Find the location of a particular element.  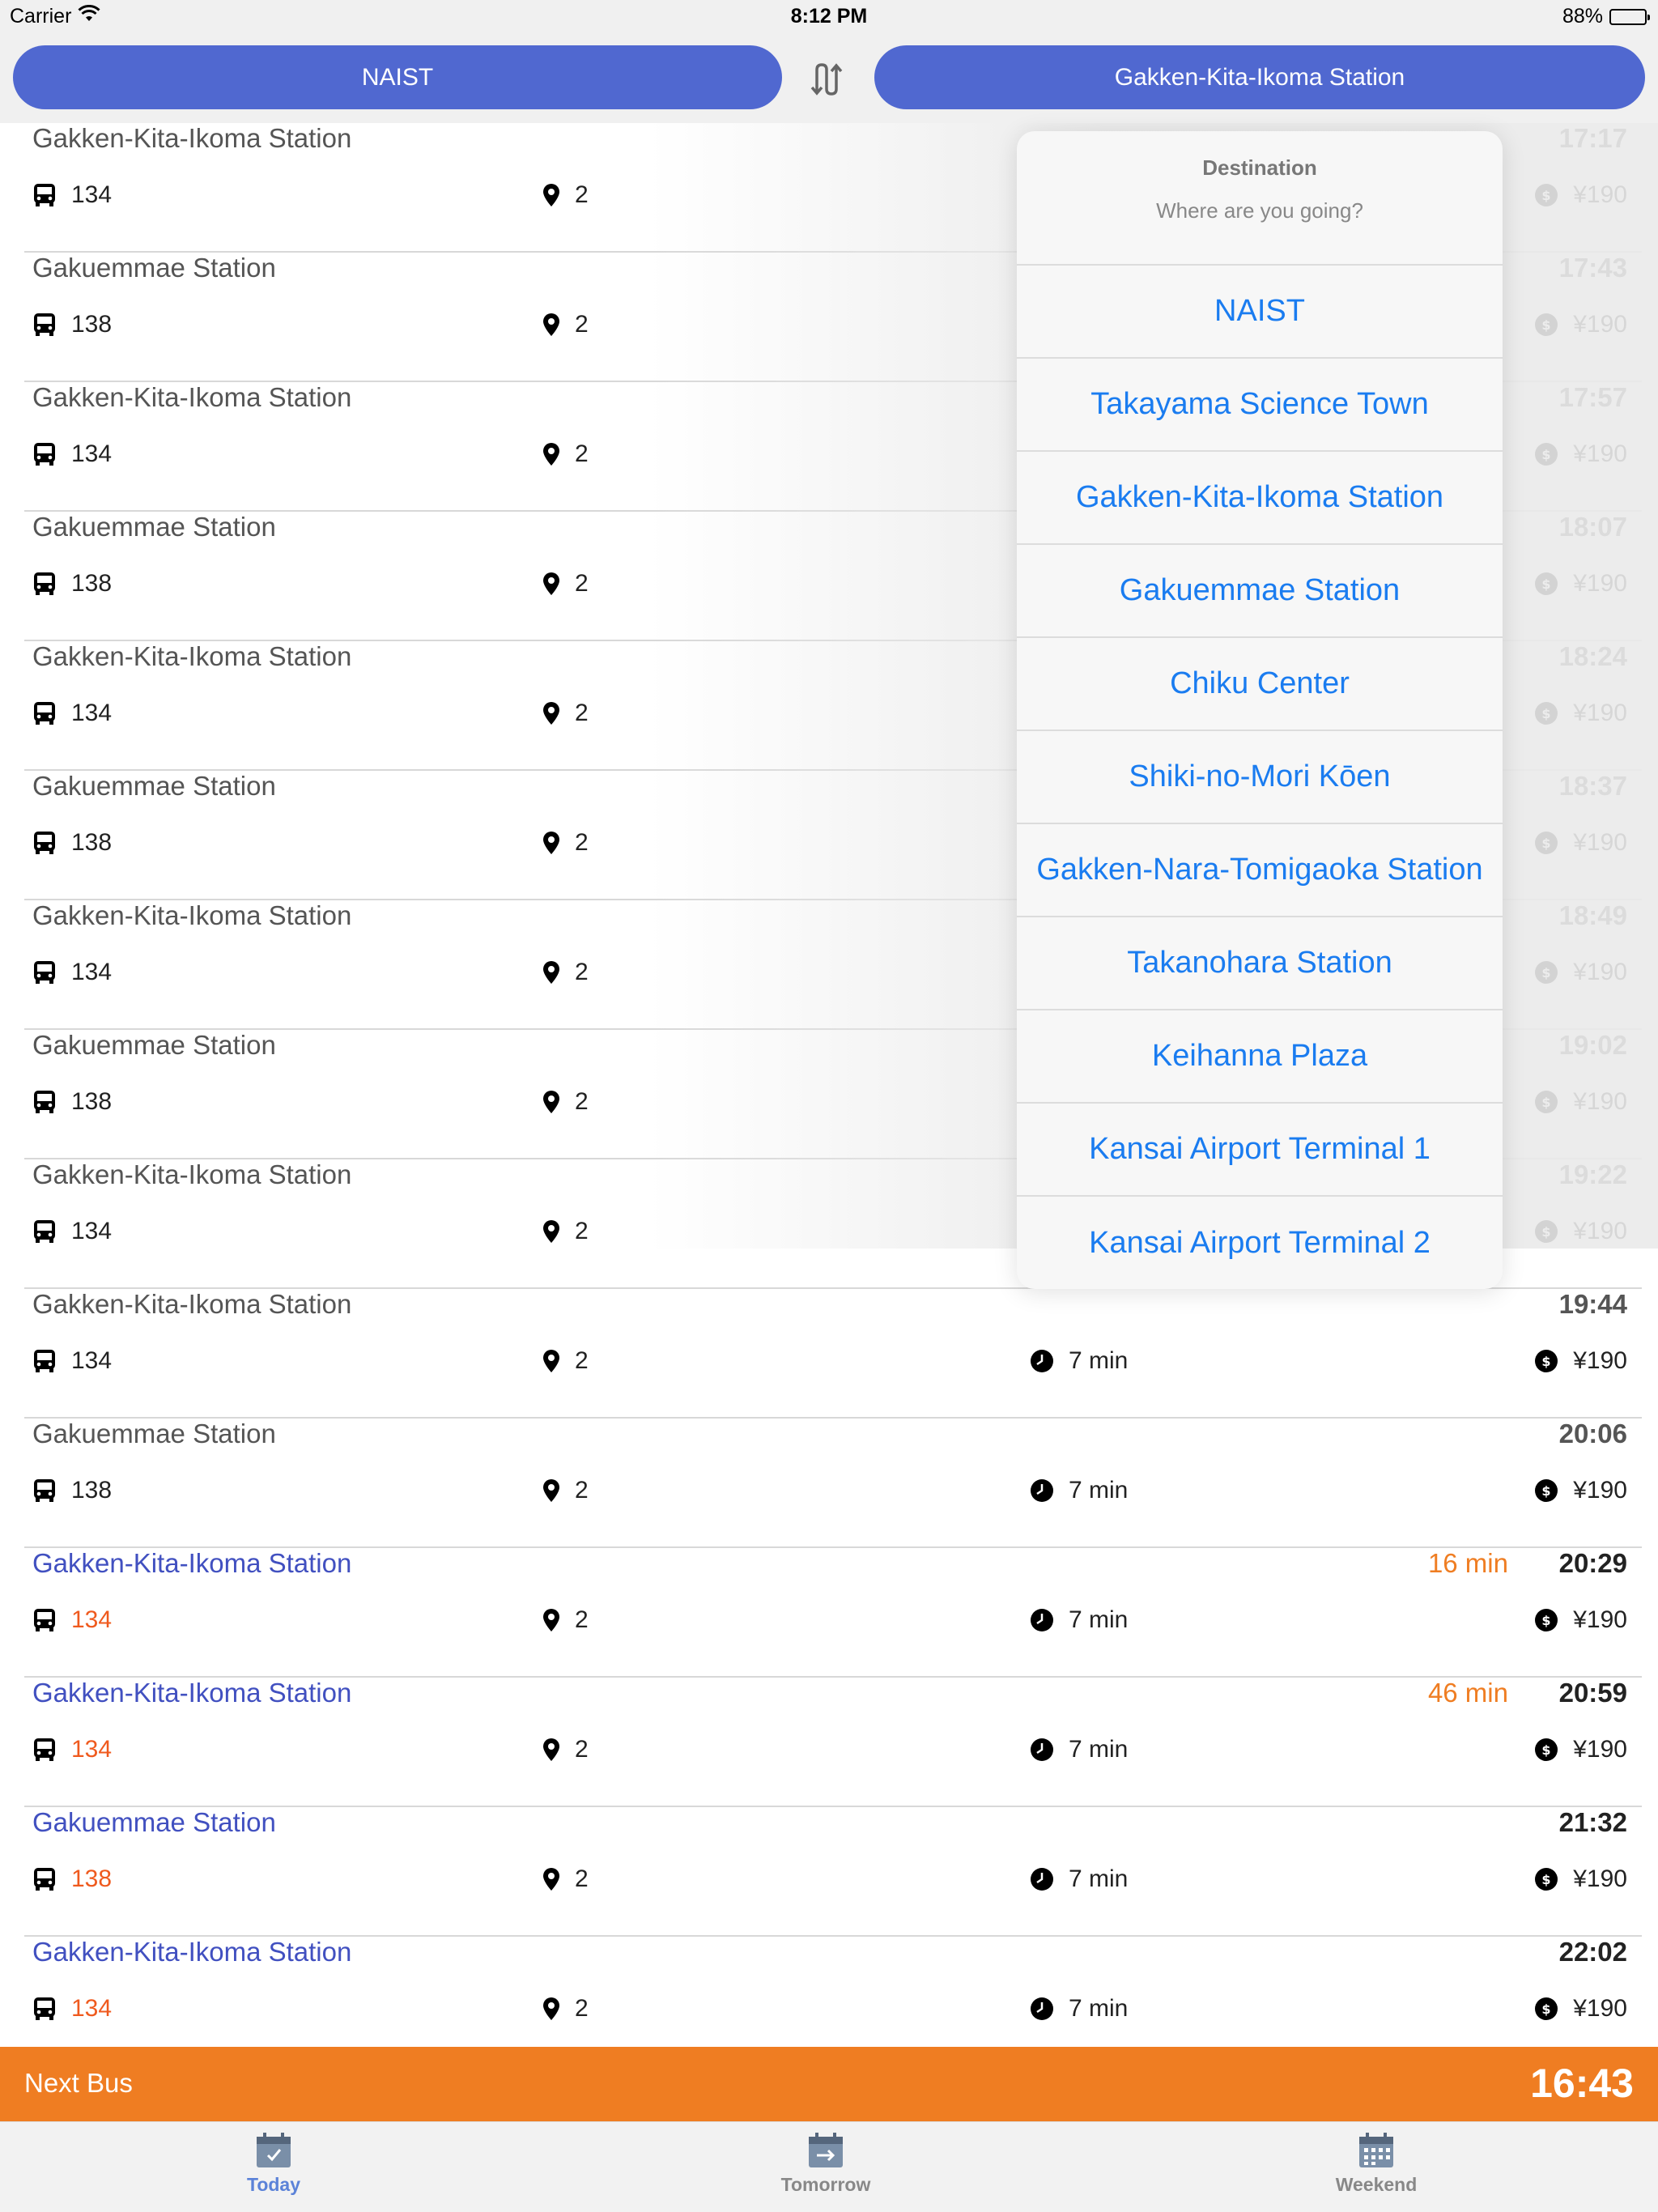

next-bus-time: 16:43 is located at coordinates (1582, 2083).